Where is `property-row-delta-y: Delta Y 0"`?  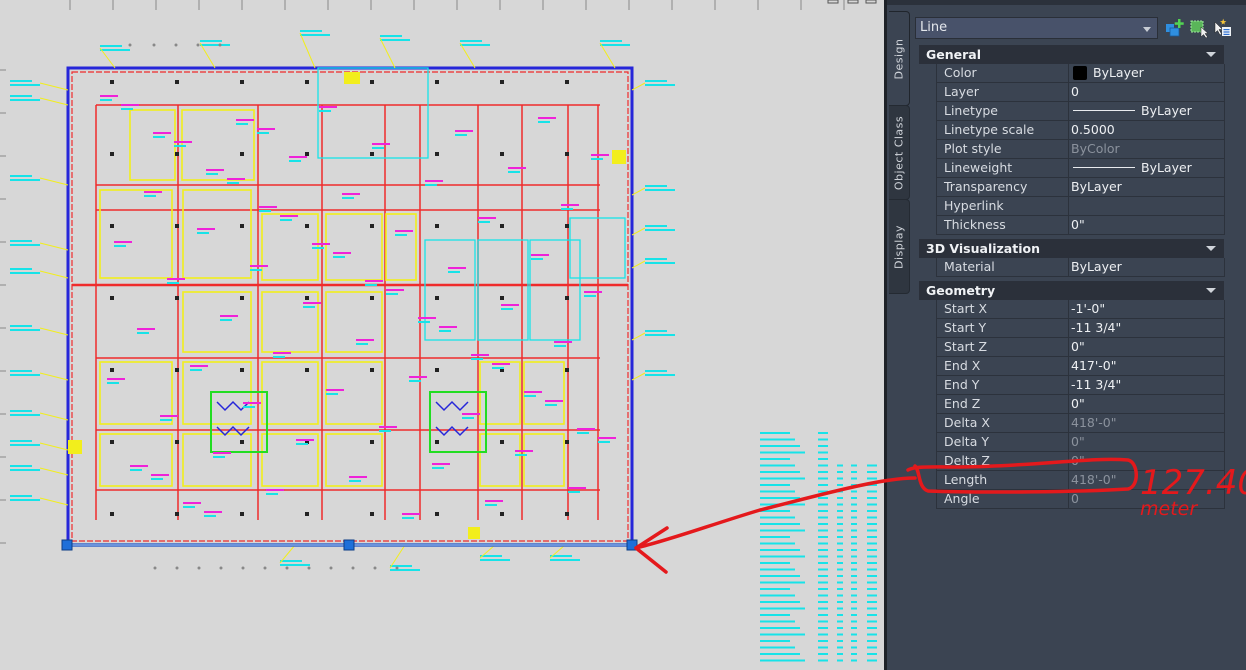
property-row-delta-y: Delta Y 0" is located at coordinates (1080, 442).